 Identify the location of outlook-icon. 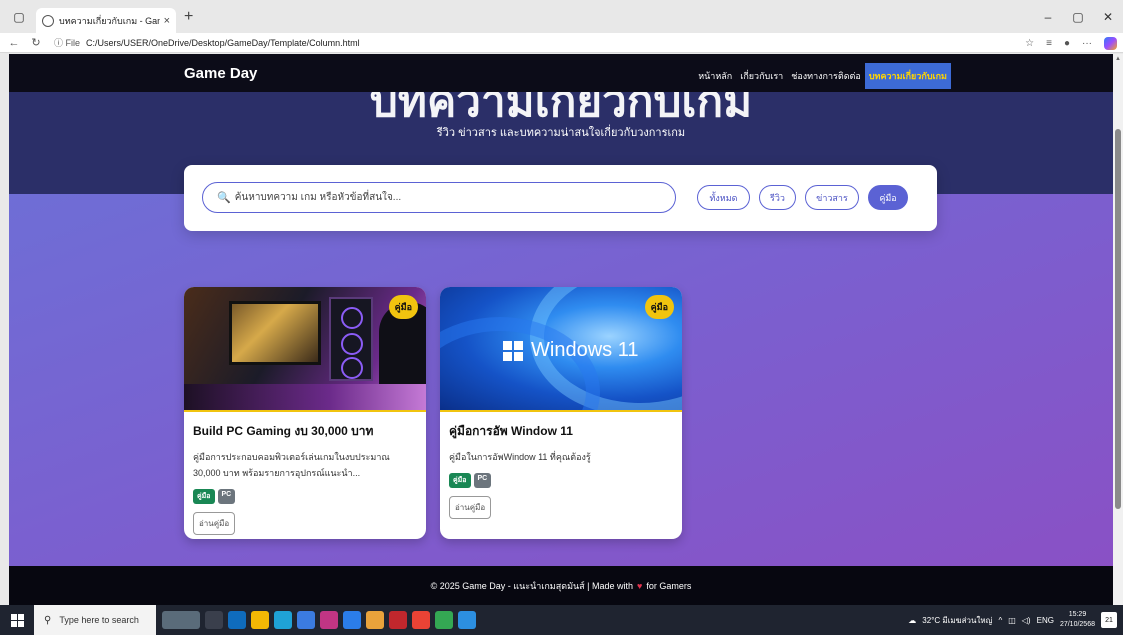
(237, 620).